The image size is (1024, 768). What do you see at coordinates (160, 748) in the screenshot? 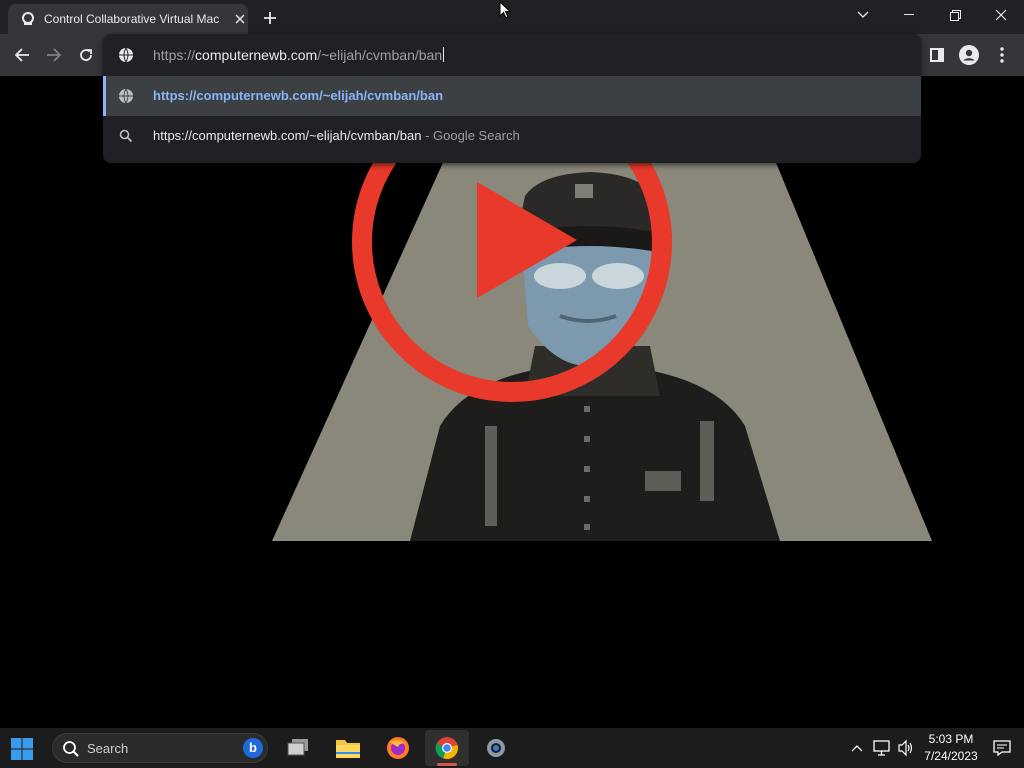
I see `taskbar-search: Search b` at bounding box center [160, 748].